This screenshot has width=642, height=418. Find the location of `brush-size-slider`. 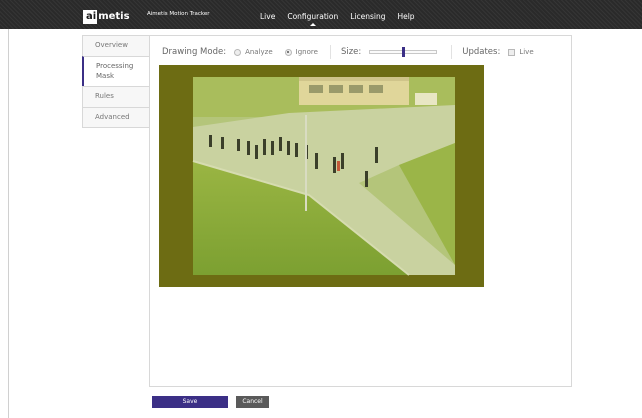

brush-size-slider is located at coordinates (403, 52).